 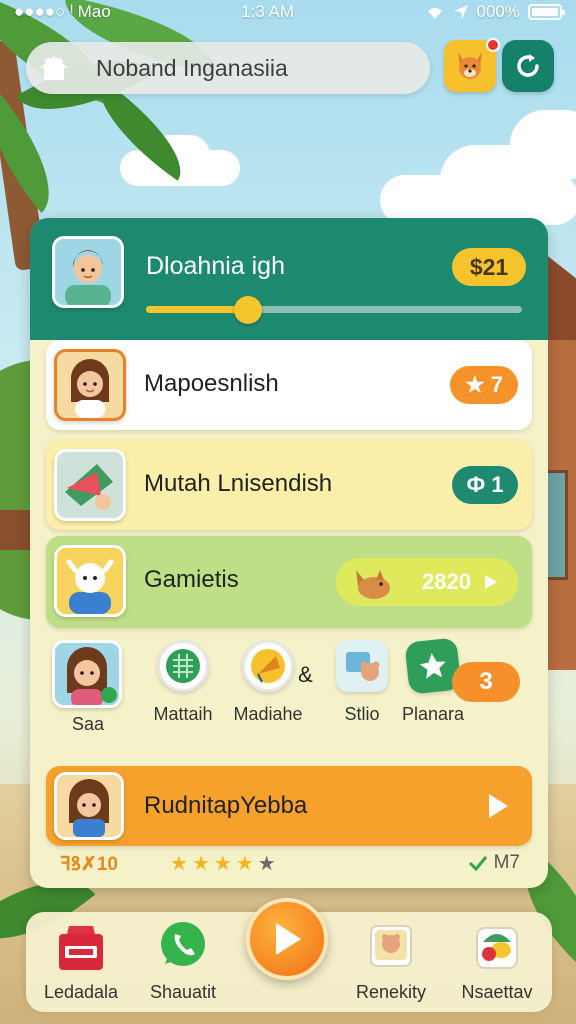 I want to click on panel-header: Dloahnia igh $21, so click(x=289, y=279).